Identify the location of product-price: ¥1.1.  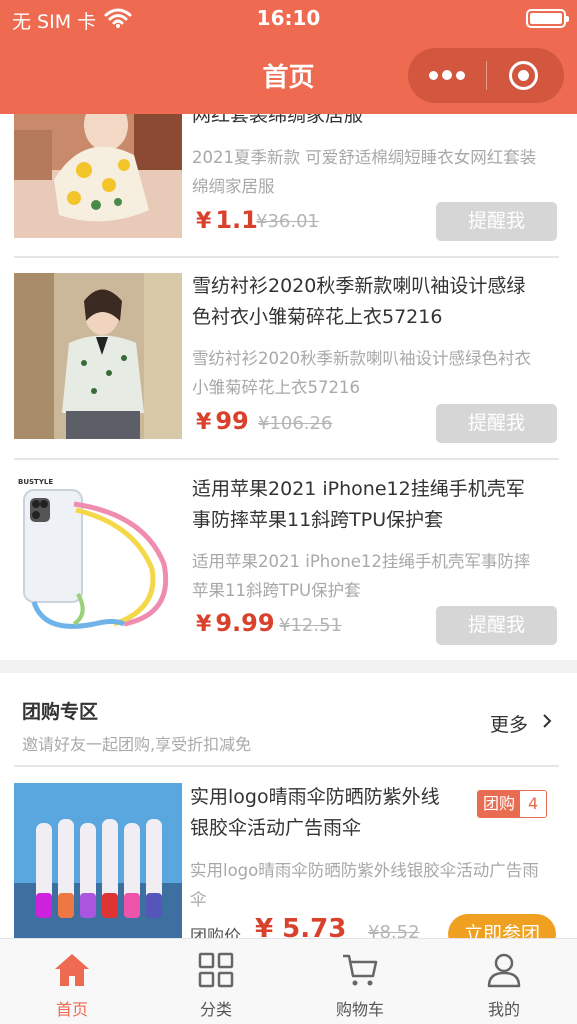
(227, 220).